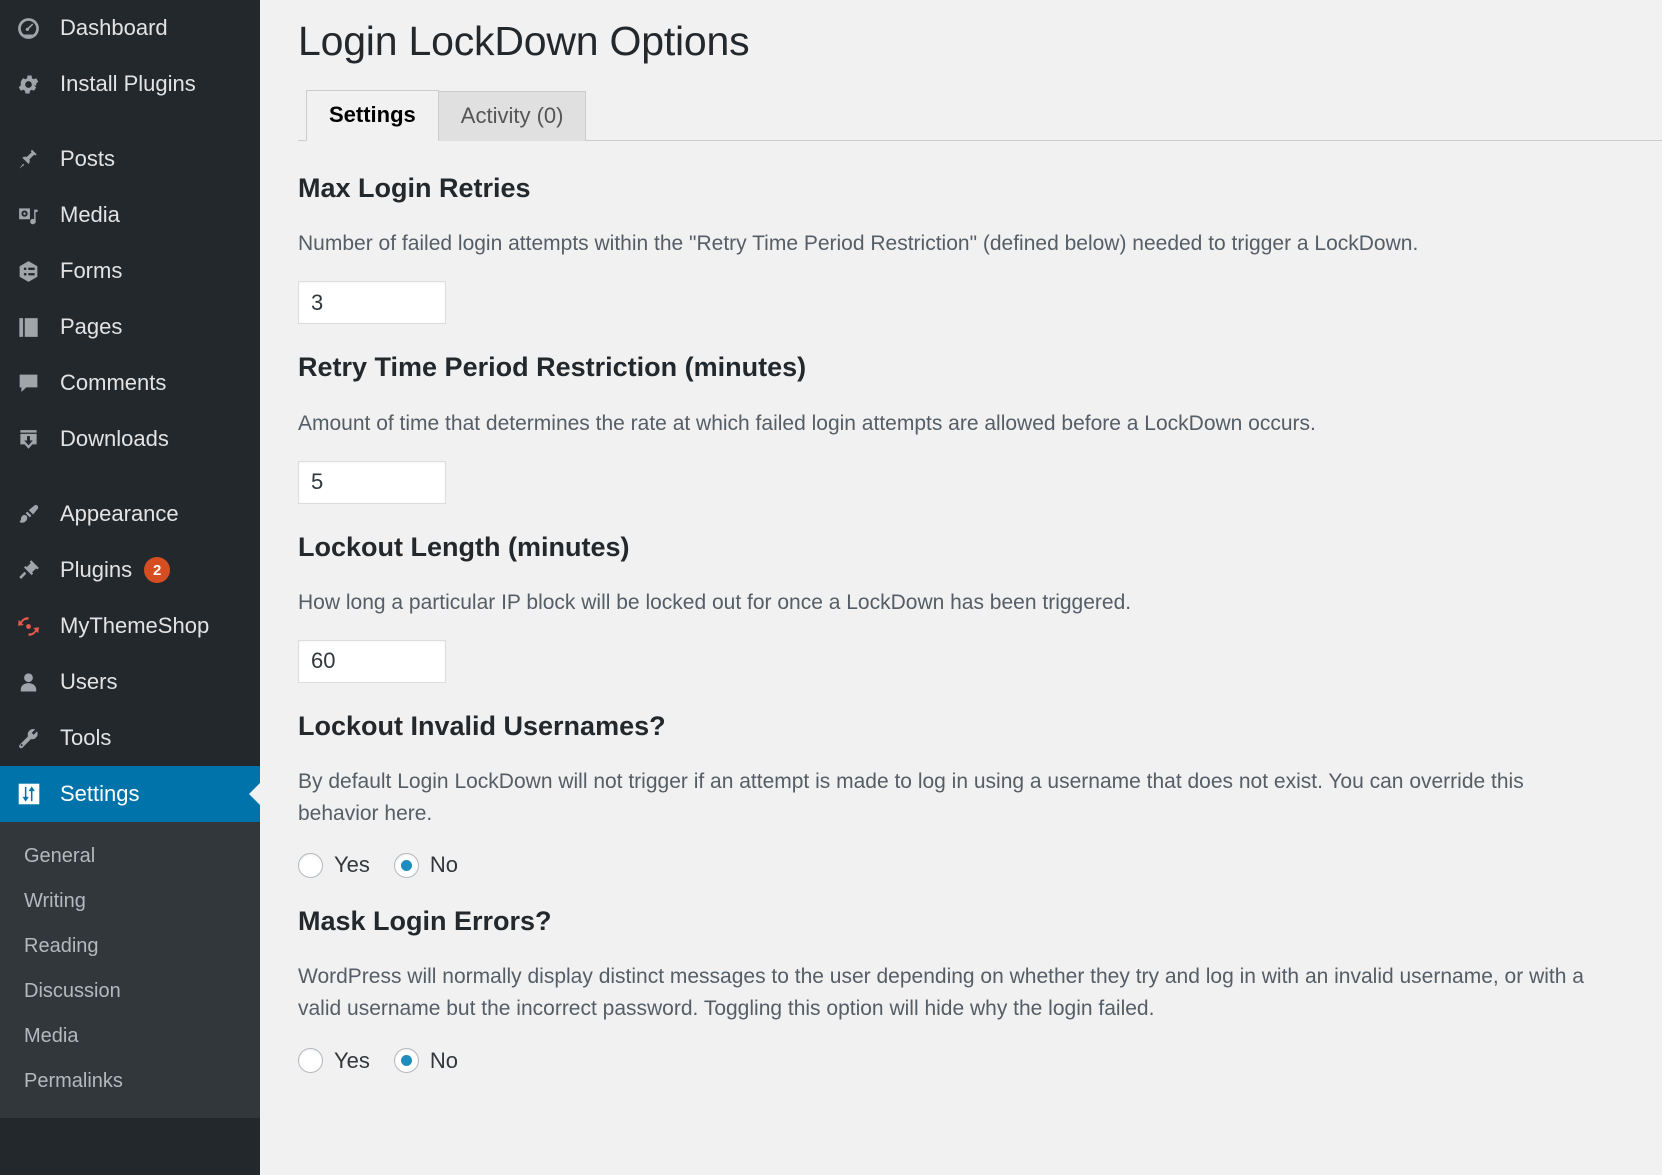  Describe the element at coordinates (130, 1081) in the screenshot. I see `submenu-item-permalinks: Permalinks` at that location.